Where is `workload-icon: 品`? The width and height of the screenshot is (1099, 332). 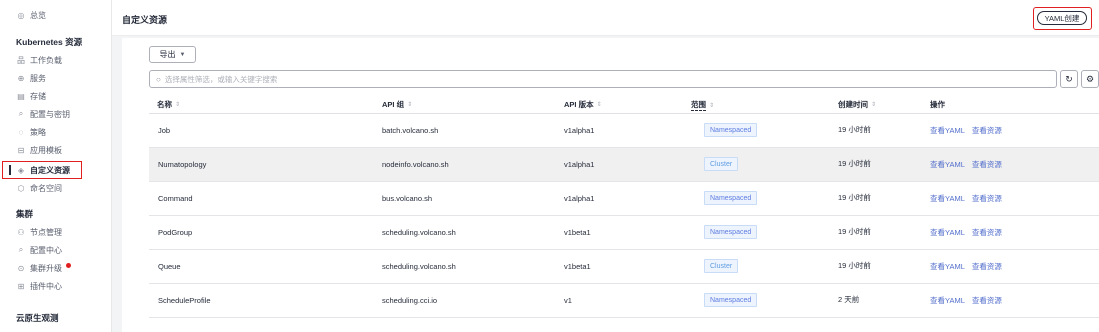 workload-icon: 品 is located at coordinates (21, 60).